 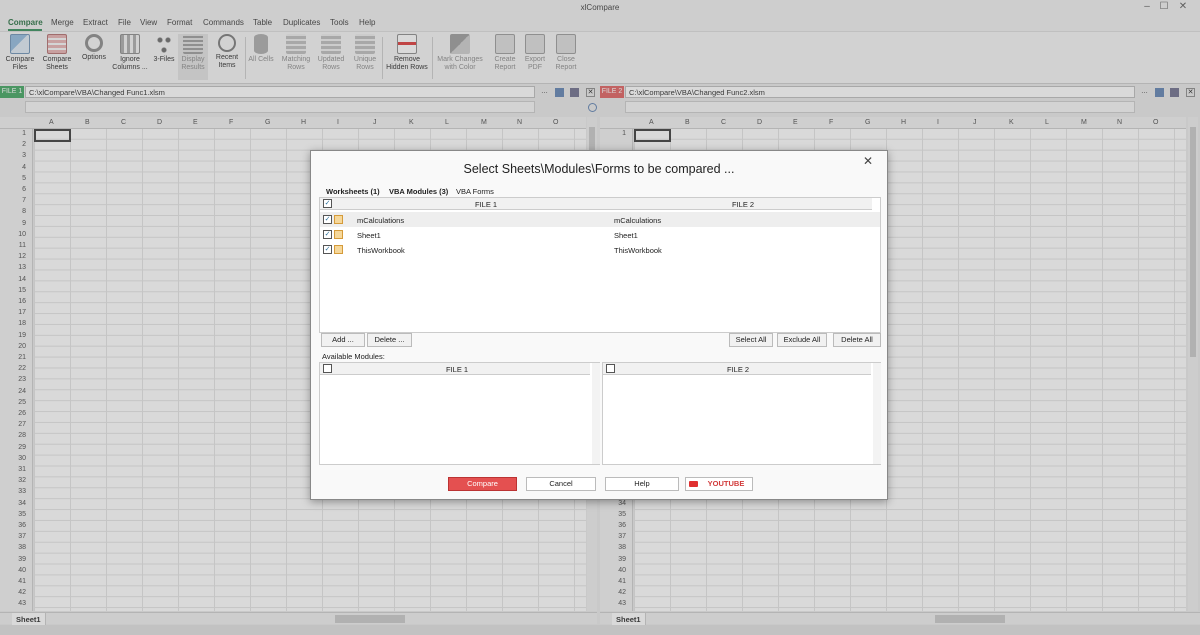 What do you see at coordinates (353, 356) in the screenshot?
I see `available-modules-label: Available Modules:` at bounding box center [353, 356].